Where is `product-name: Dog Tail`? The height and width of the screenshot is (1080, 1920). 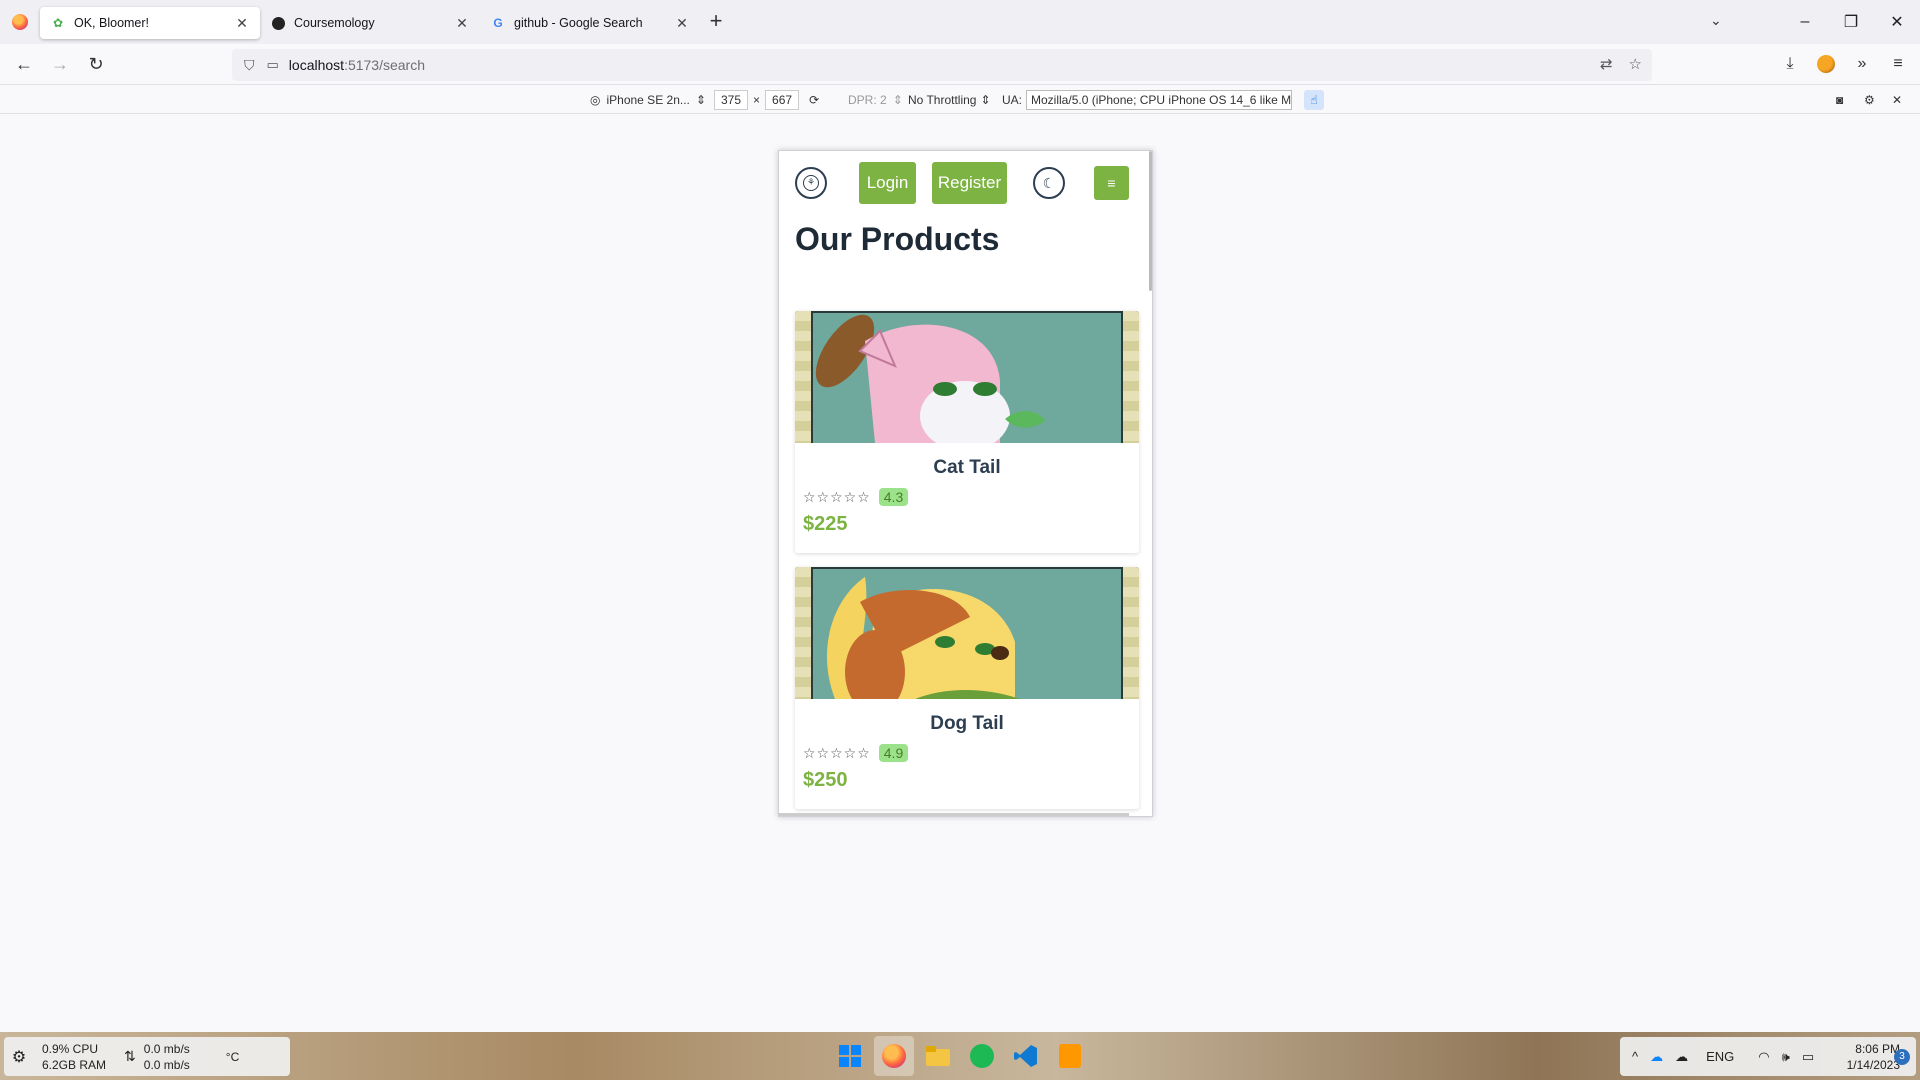 product-name: Dog Tail is located at coordinates (967, 724).